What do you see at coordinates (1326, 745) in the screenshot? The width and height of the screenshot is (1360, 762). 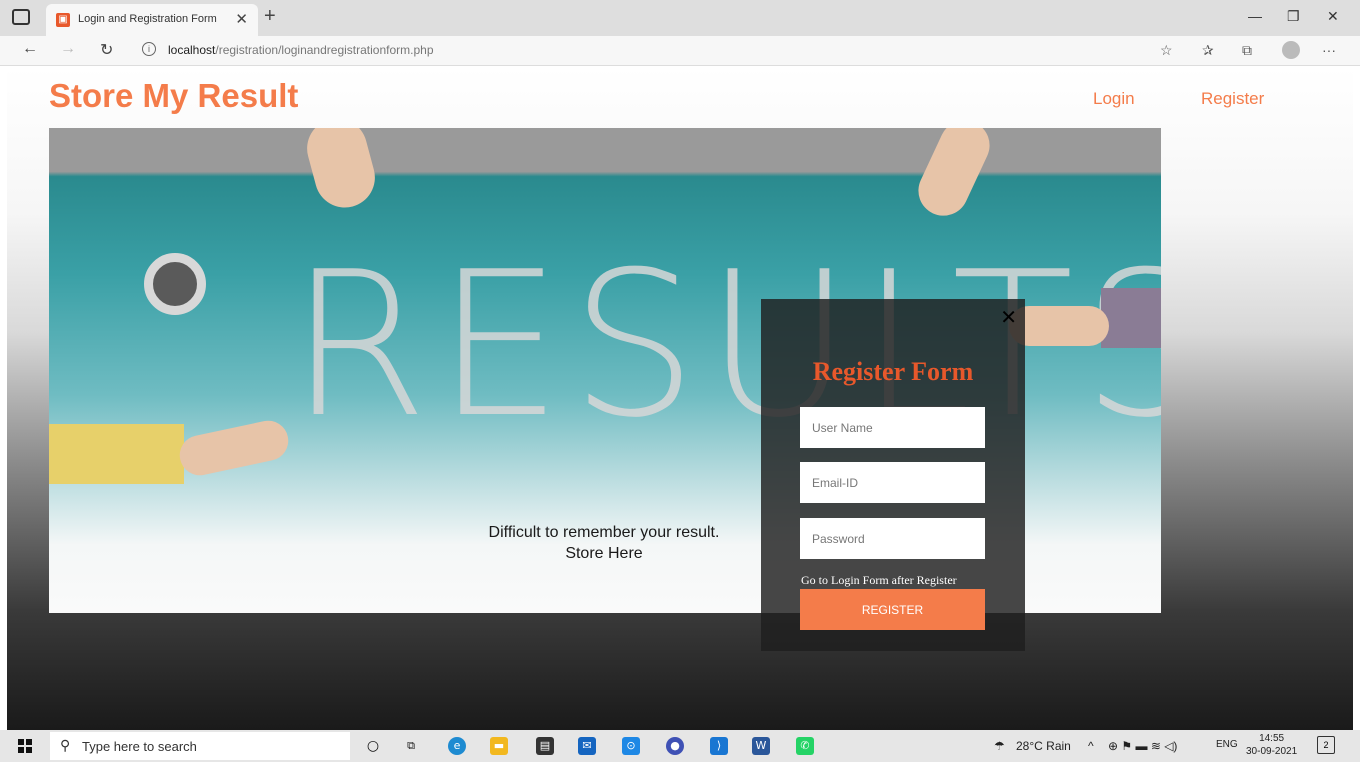 I see `notification-icon: 2` at bounding box center [1326, 745].